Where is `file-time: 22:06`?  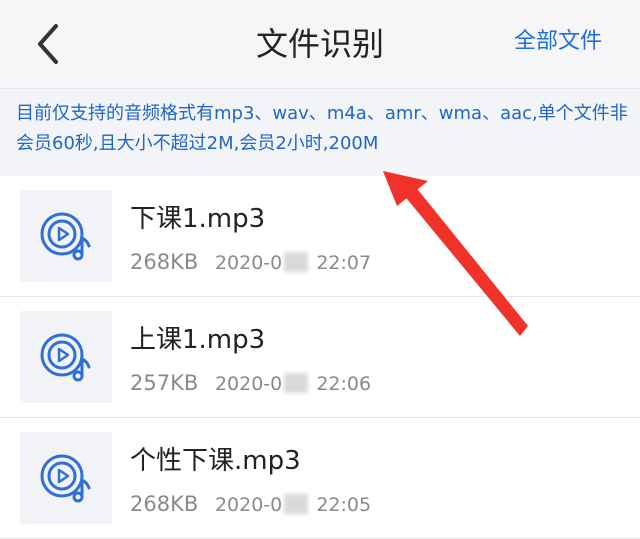 file-time: 22:06 is located at coordinates (344, 384).